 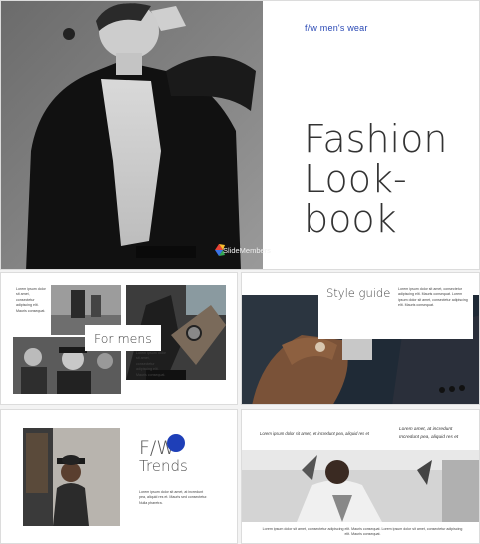 What do you see at coordinates (163, 466) in the screenshot?
I see `trends-heading: Trends` at bounding box center [163, 466].